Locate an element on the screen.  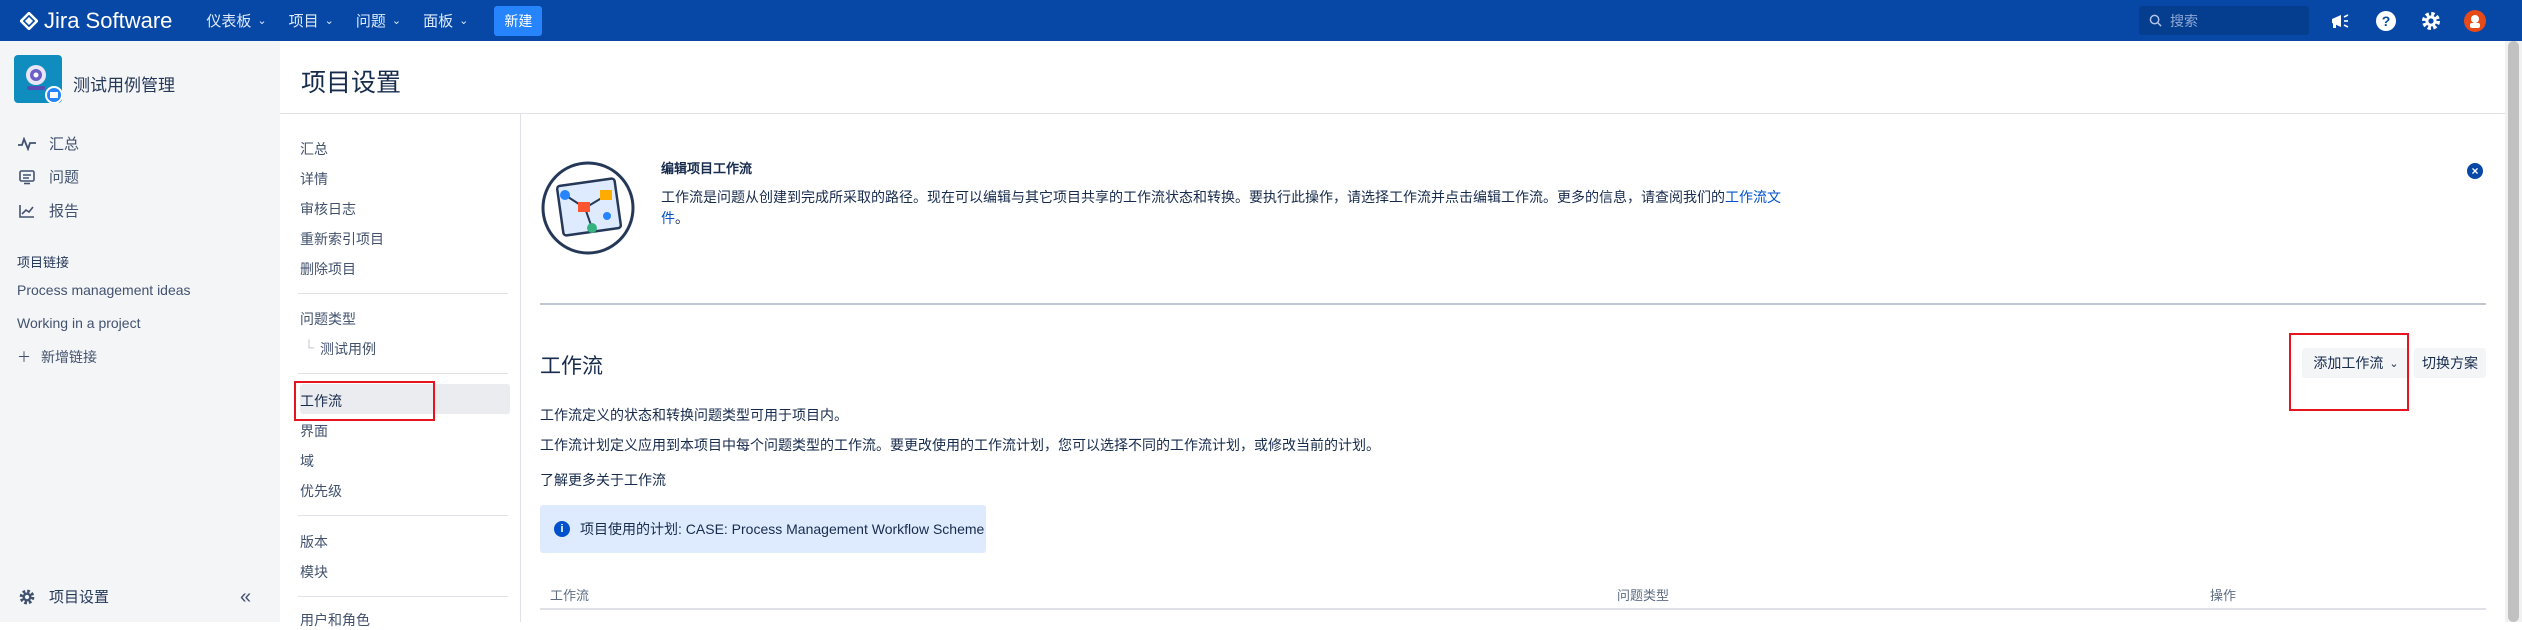
pulse-icon is located at coordinates (27, 144).